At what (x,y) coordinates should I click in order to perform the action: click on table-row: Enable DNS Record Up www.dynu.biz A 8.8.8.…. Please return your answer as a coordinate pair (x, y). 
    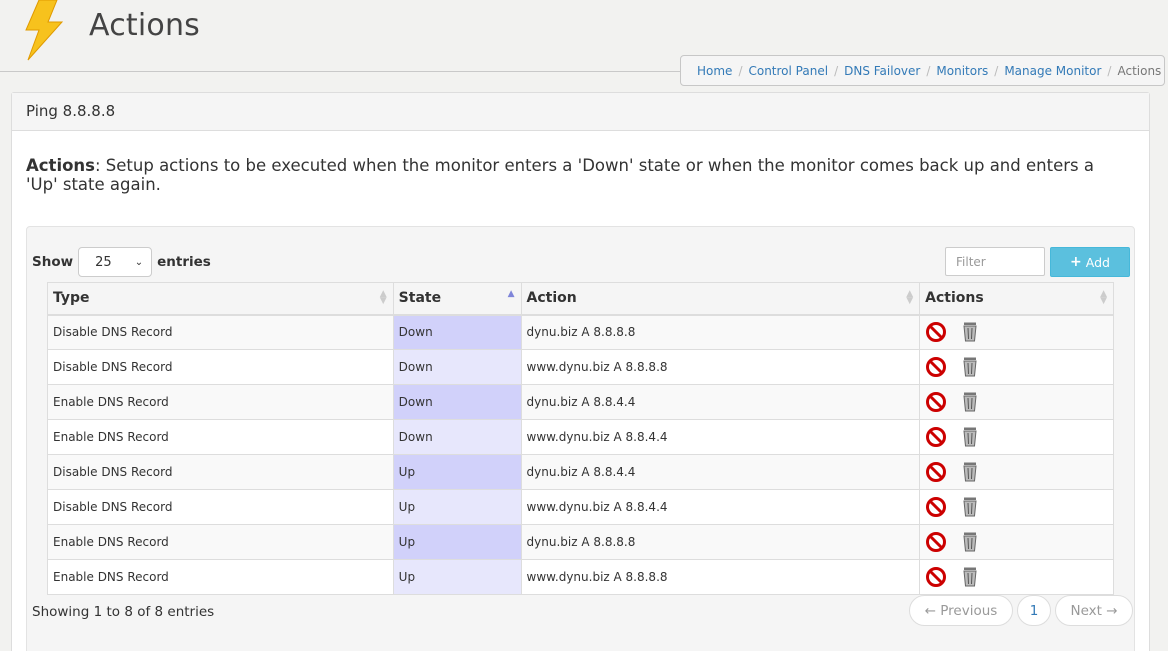
    Looking at the image, I should click on (580, 577).